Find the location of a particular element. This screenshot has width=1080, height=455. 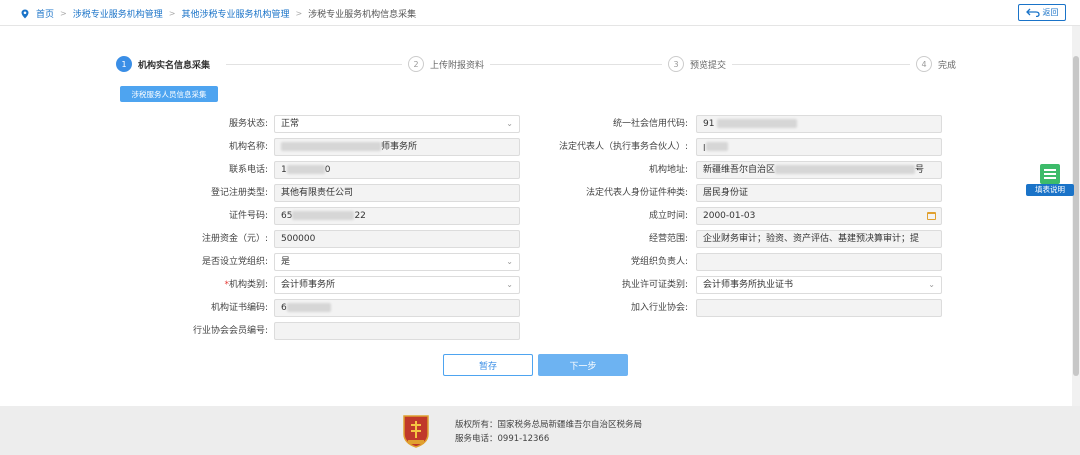

form-row: 机构证书编码: 6 加入行业协会: is located at coordinates (540, 308).